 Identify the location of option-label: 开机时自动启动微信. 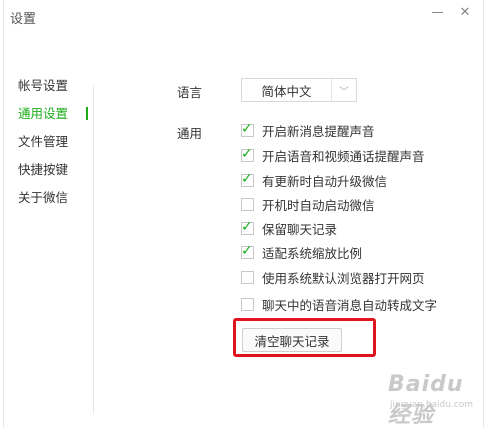
(318, 205).